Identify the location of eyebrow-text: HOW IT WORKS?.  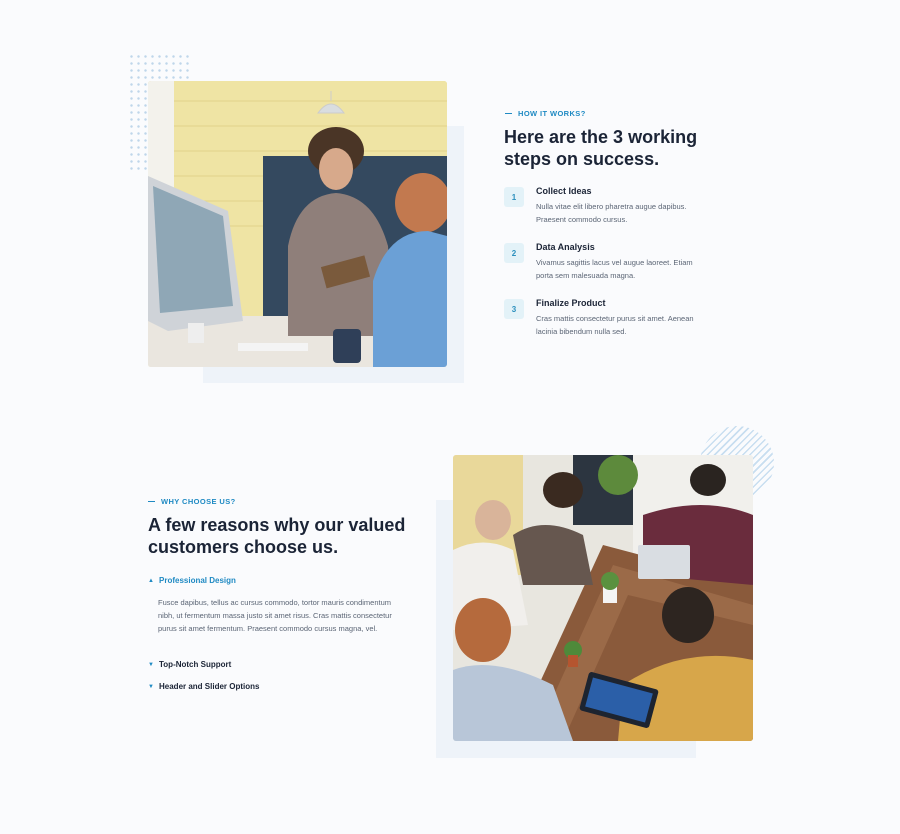
(552, 113).